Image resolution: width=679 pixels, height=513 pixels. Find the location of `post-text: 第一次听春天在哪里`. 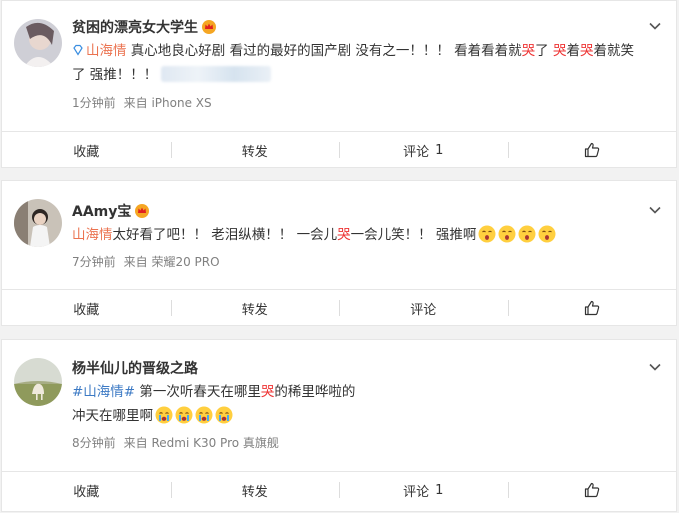

post-text: 第一次听春天在哪里 is located at coordinates (198, 392).